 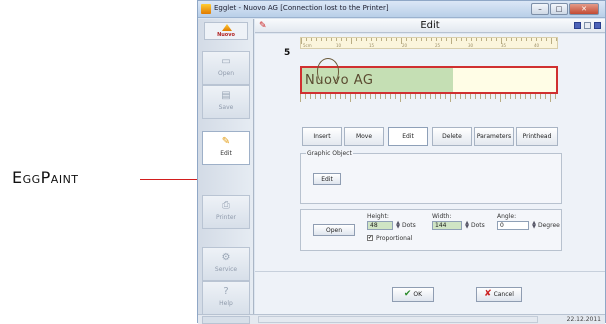 What do you see at coordinates (597, 25) in the screenshot?
I see `view-detail-icon` at bounding box center [597, 25].